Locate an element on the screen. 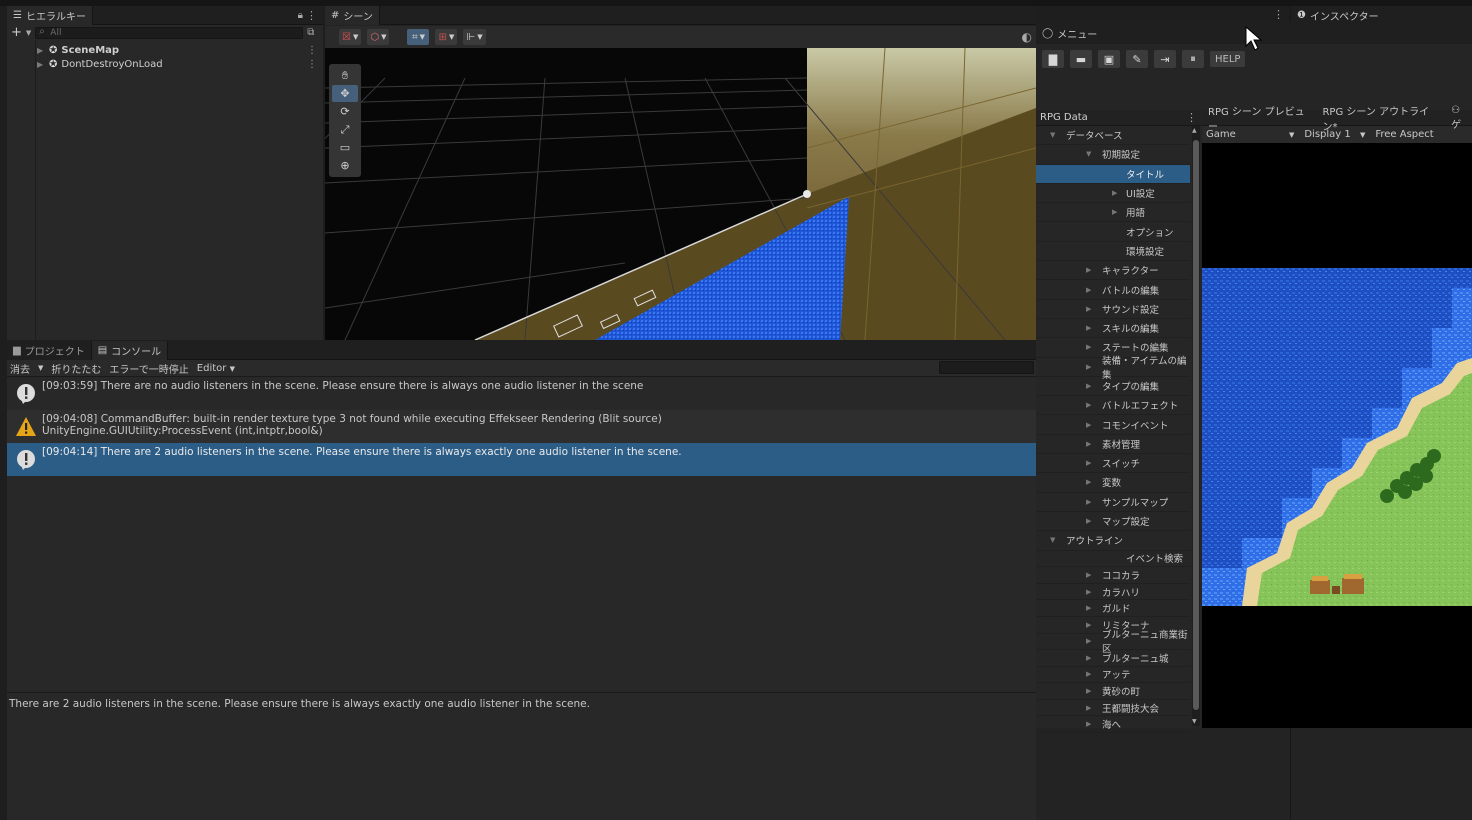 The height and width of the screenshot is (820, 1472). search-options-icon: ⧉ is located at coordinates (310, 32).